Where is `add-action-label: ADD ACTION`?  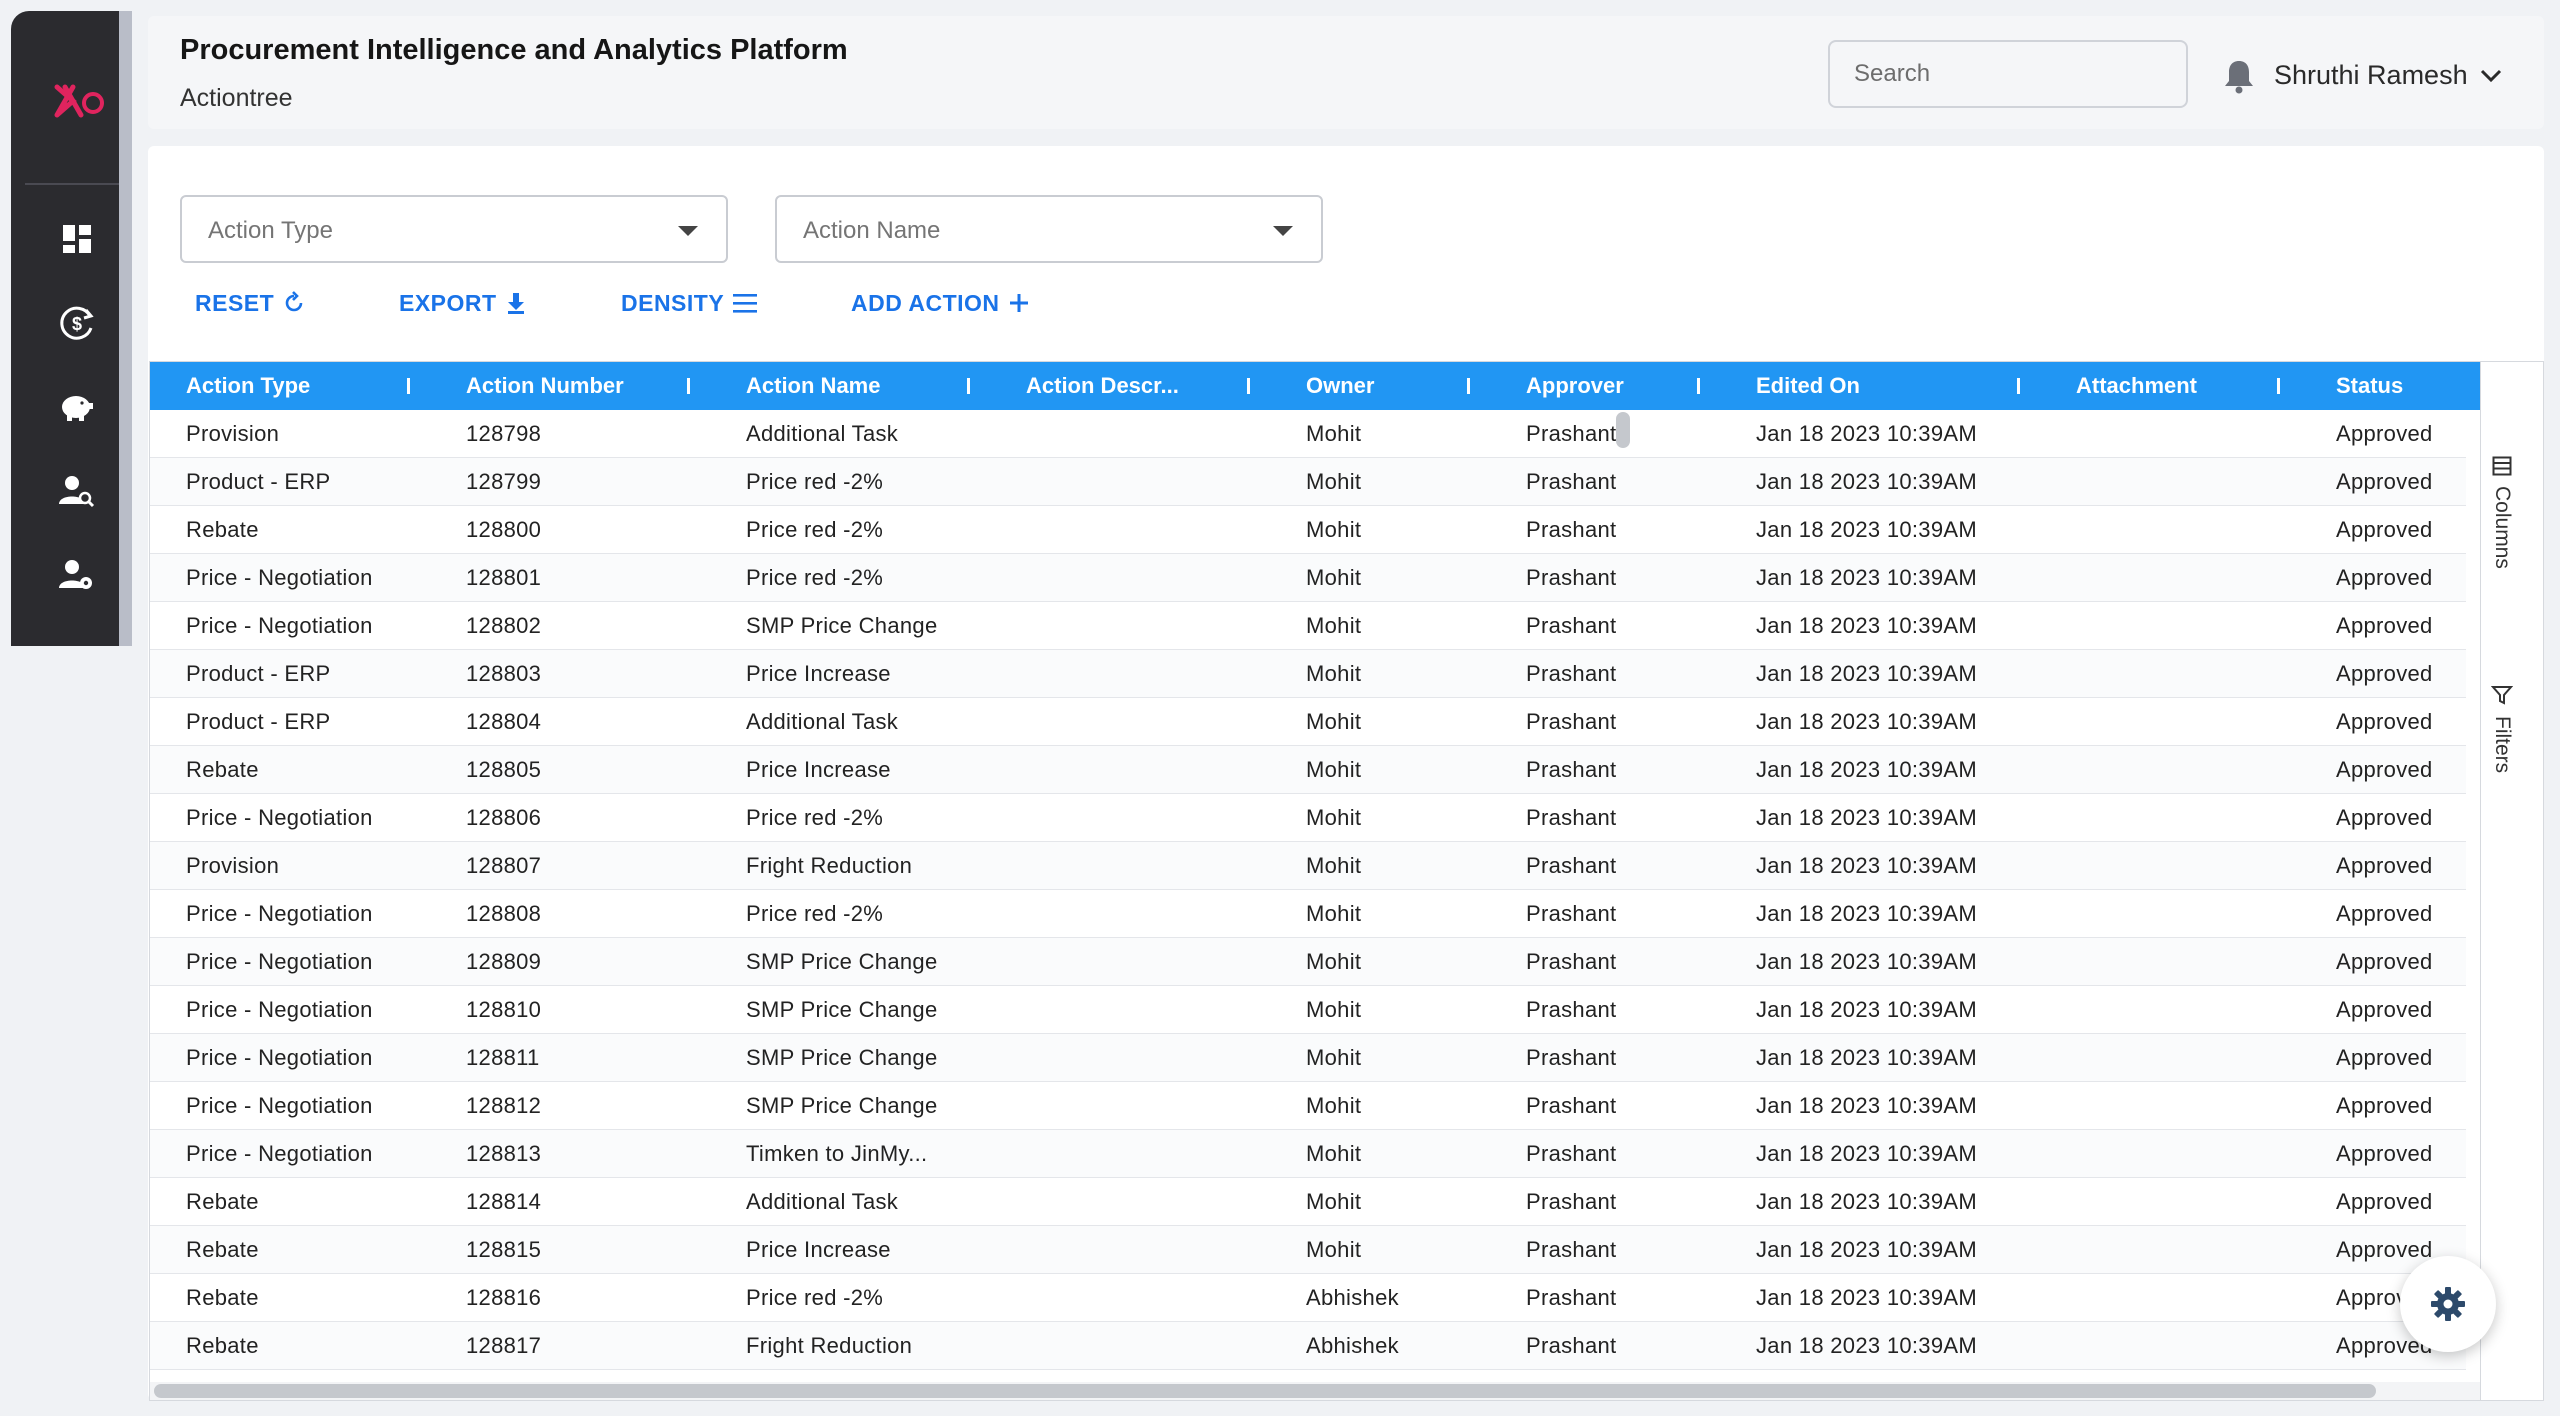 add-action-label: ADD ACTION is located at coordinates (925, 302).